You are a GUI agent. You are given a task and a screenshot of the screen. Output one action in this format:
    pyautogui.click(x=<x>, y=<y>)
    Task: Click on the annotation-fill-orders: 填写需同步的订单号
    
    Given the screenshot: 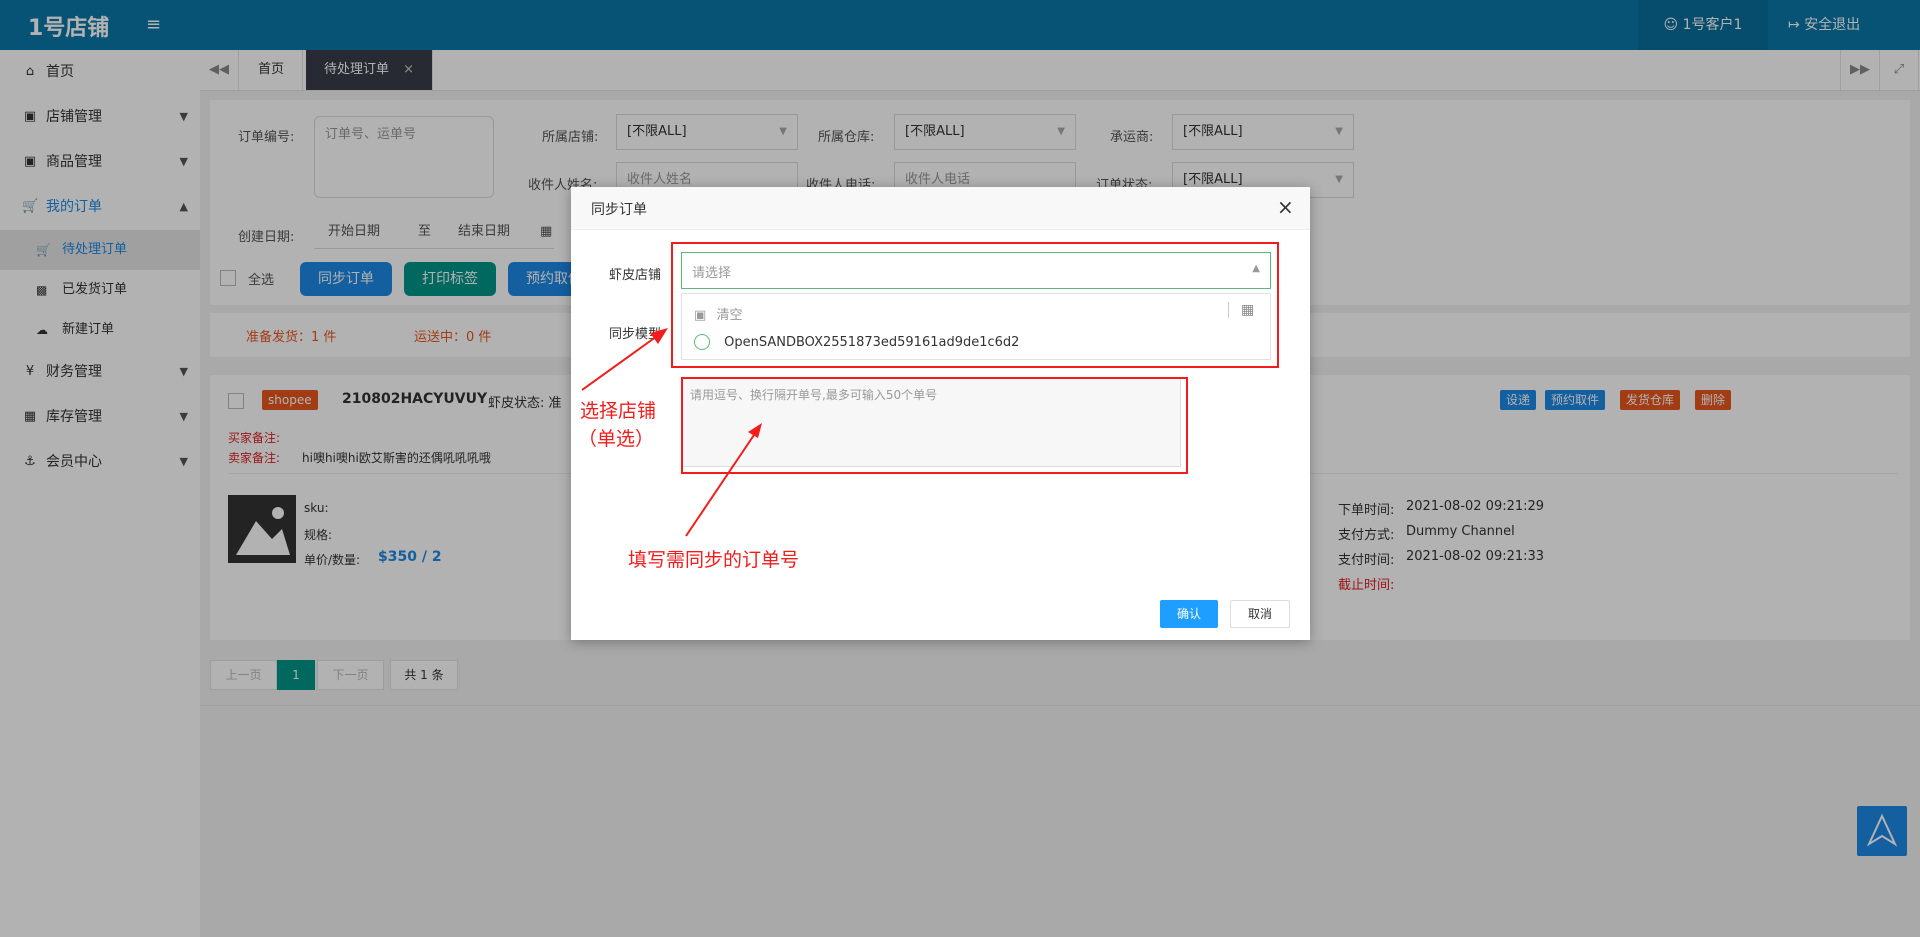 What is the action you would take?
    pyautogui.click(x=714, y=560)
    